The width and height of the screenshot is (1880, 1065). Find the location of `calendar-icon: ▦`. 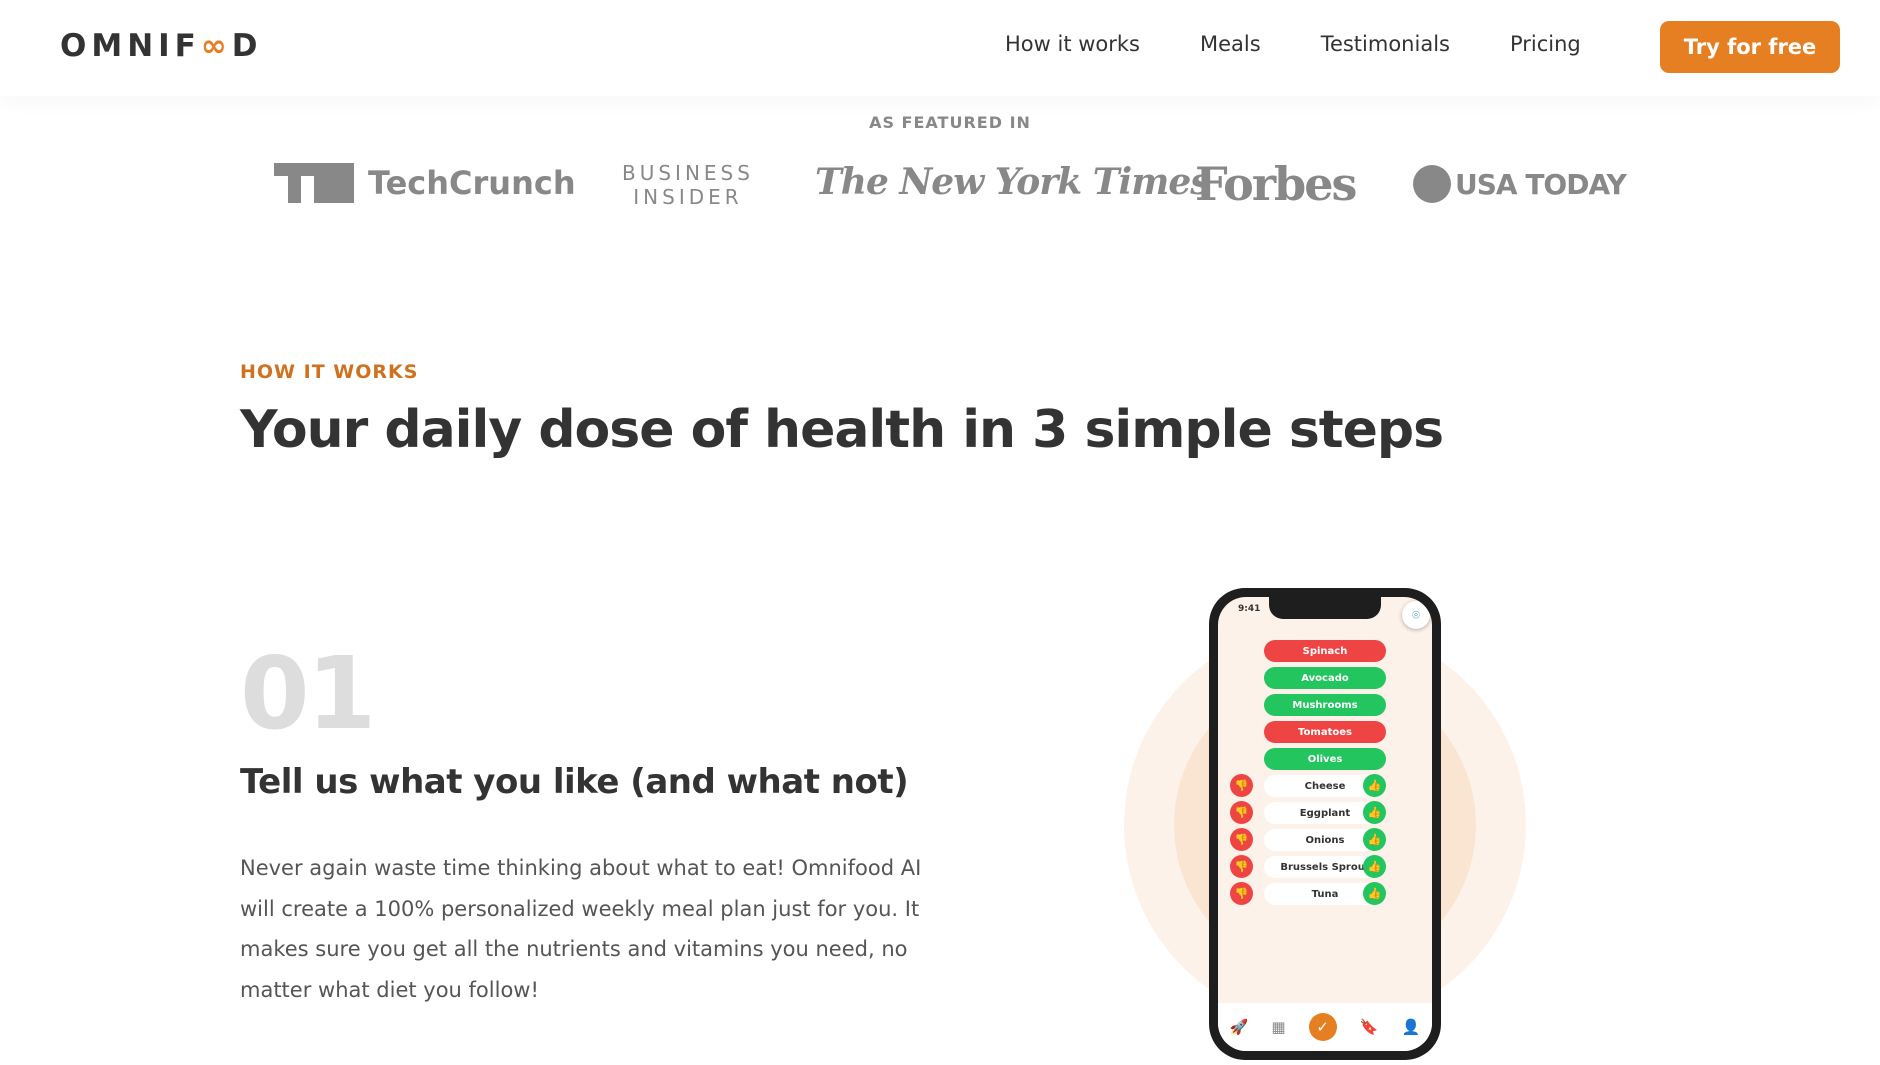

calendar-icon: ▦ is located at coordinates (1278, 1027).